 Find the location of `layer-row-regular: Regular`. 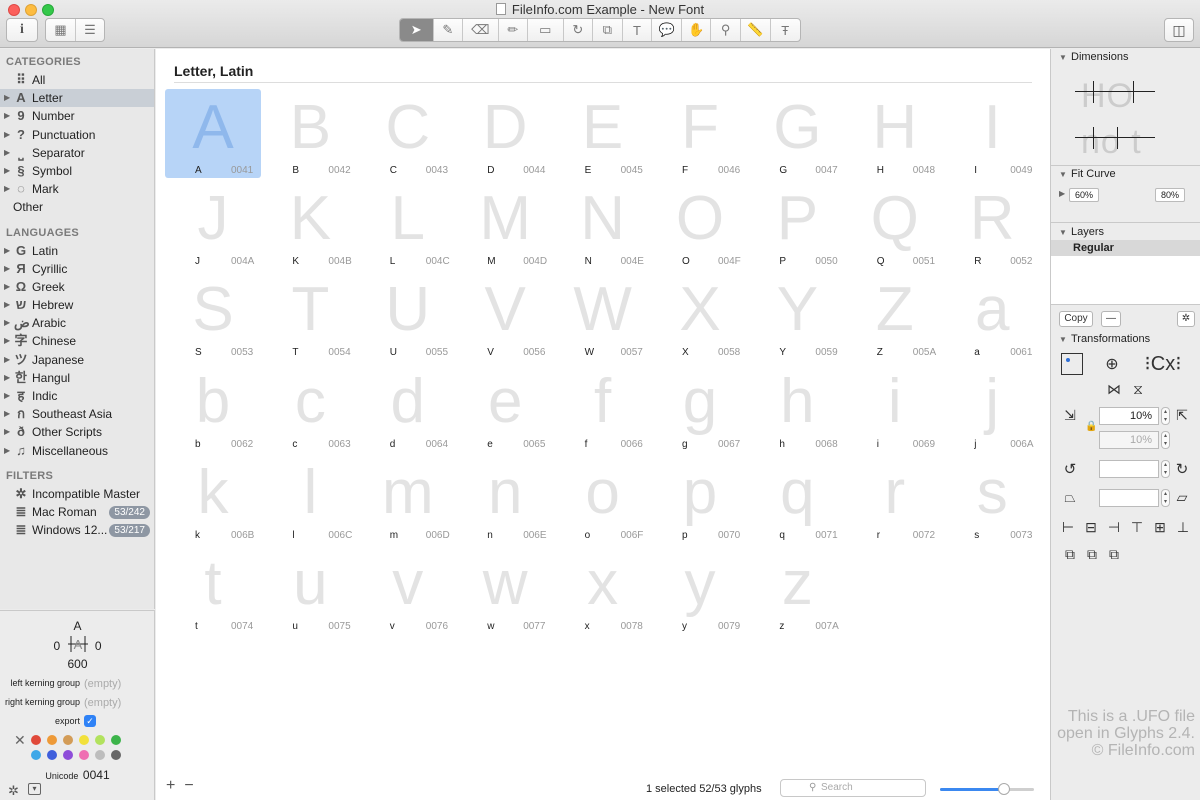

layer-row-regular: Regular is located at coordinates (1125, 248).